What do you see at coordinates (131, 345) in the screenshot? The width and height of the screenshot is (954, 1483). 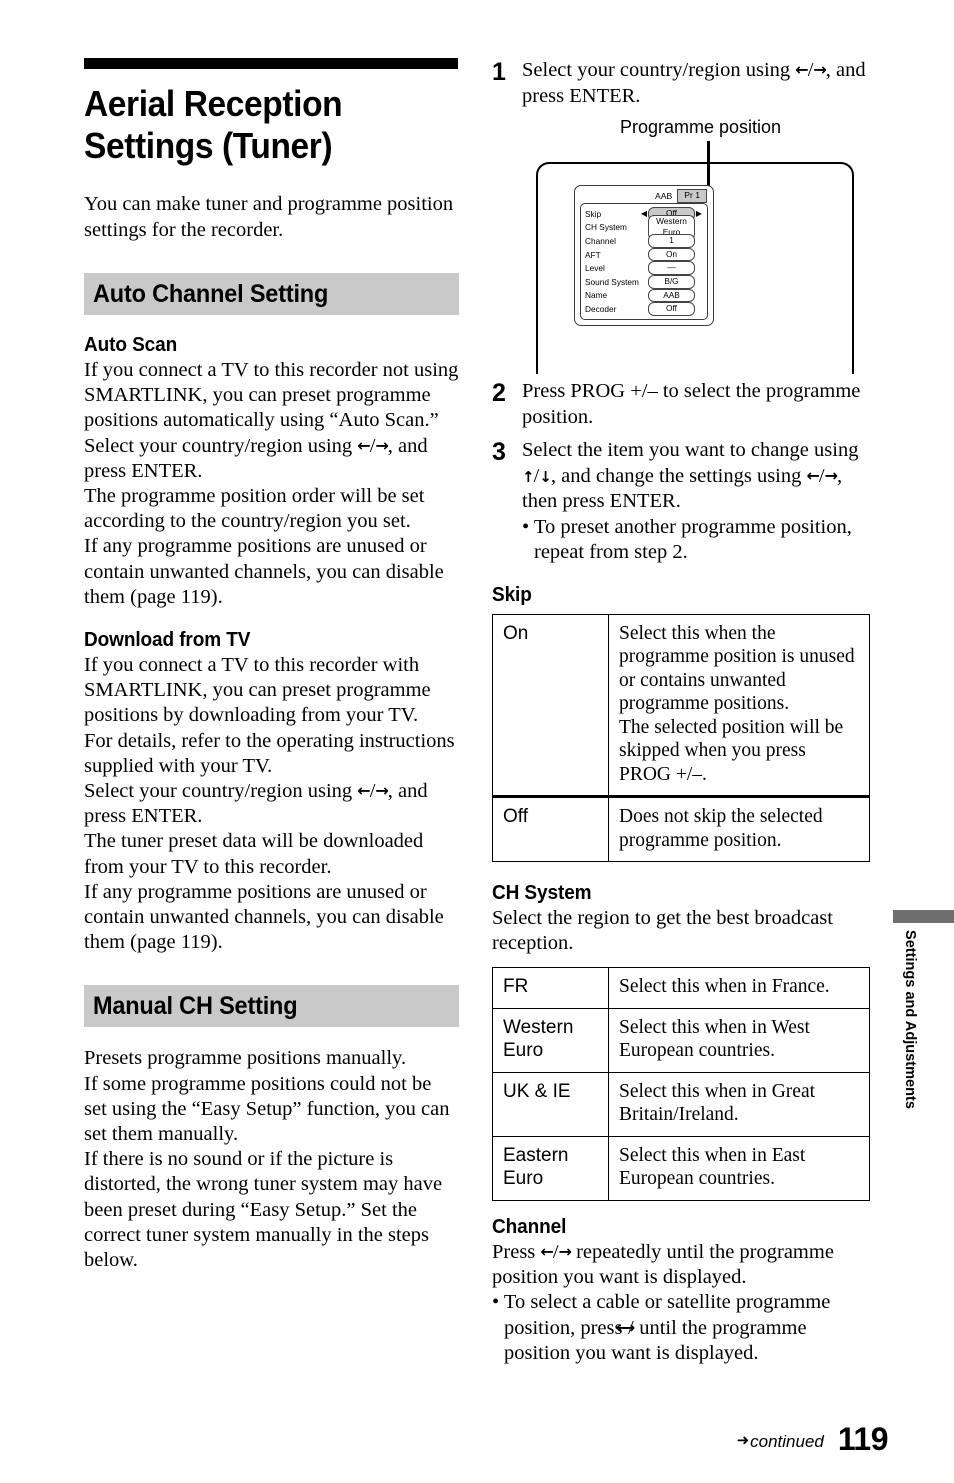 I see `subheading-auto-scan: Auto Scan` at bounding box center [131, 345].